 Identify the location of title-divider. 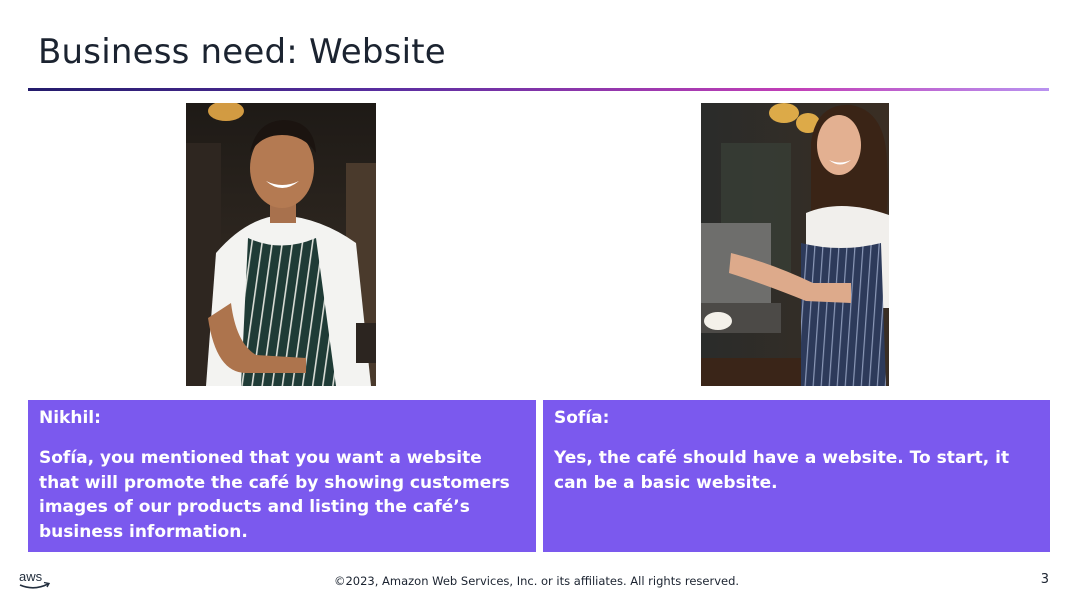
(538, 89).